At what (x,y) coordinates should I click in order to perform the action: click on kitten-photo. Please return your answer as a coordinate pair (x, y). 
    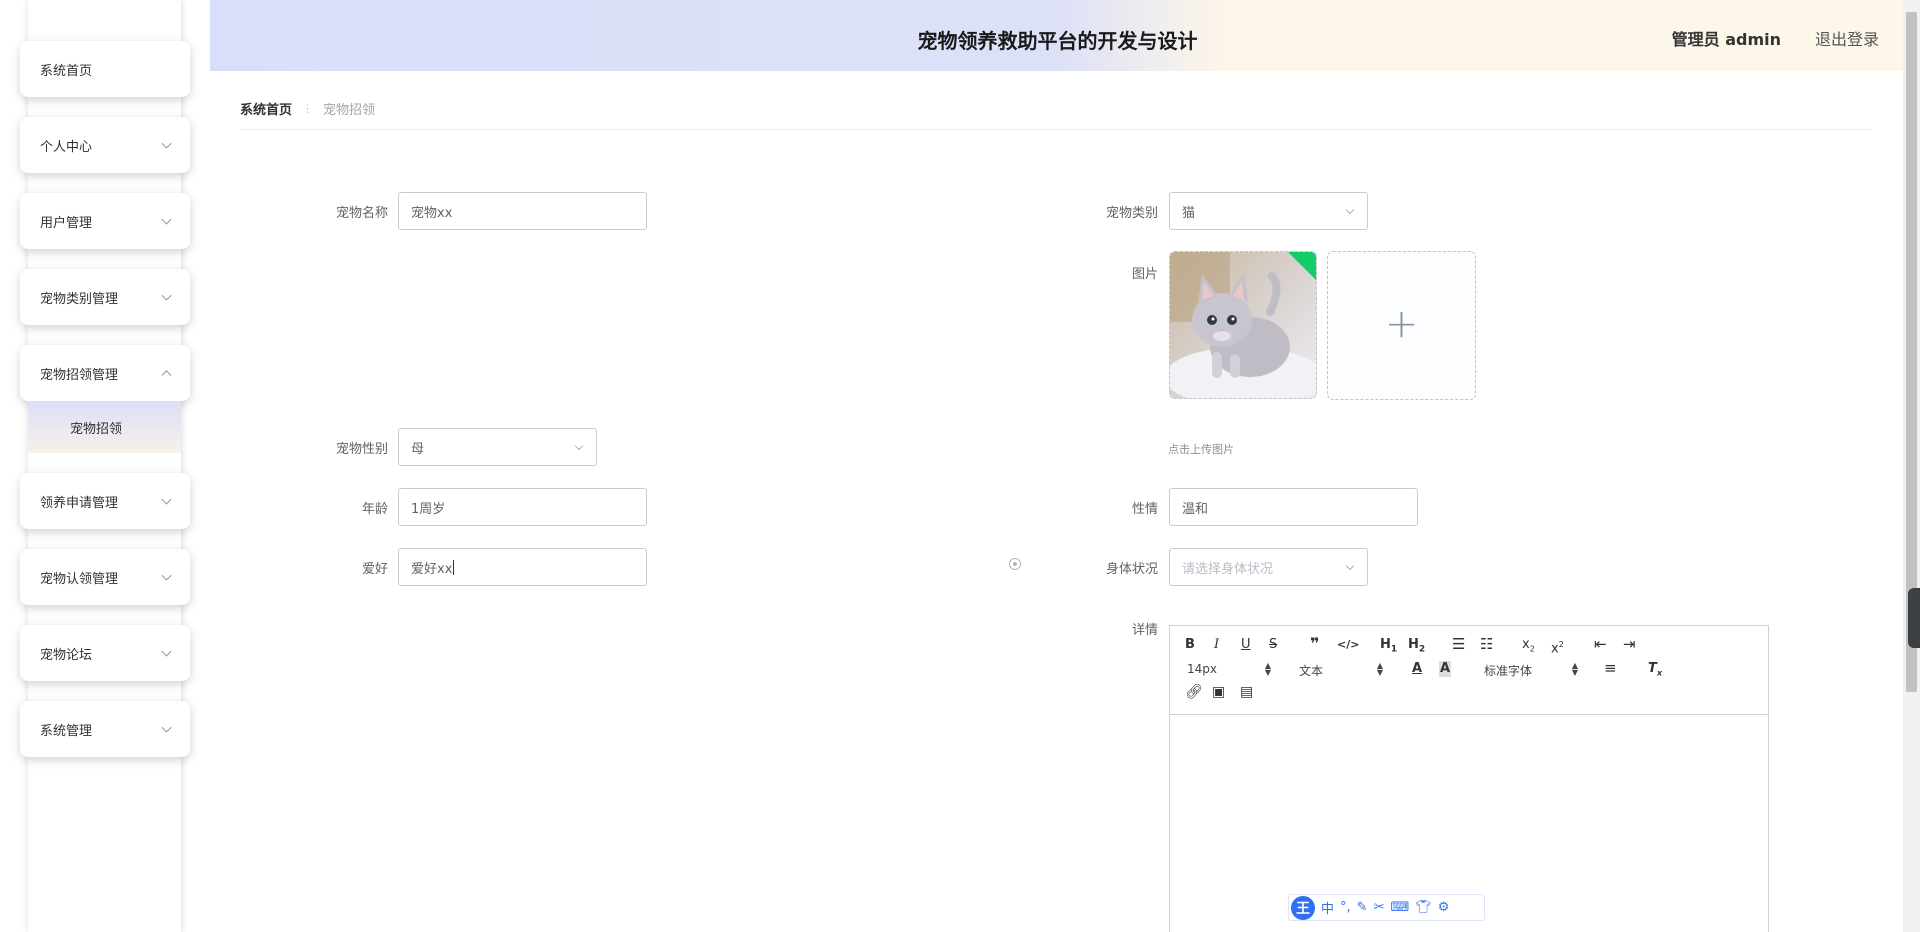
    Looking at the image, I should click on (1243, 325).